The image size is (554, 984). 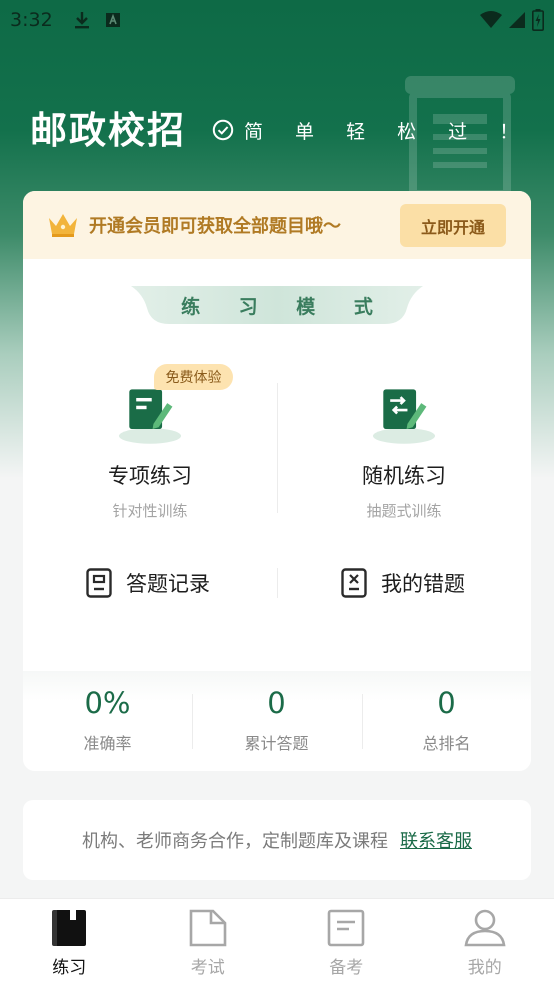 I want to click on tab-exam: 考试, so click(x=208, y=941).